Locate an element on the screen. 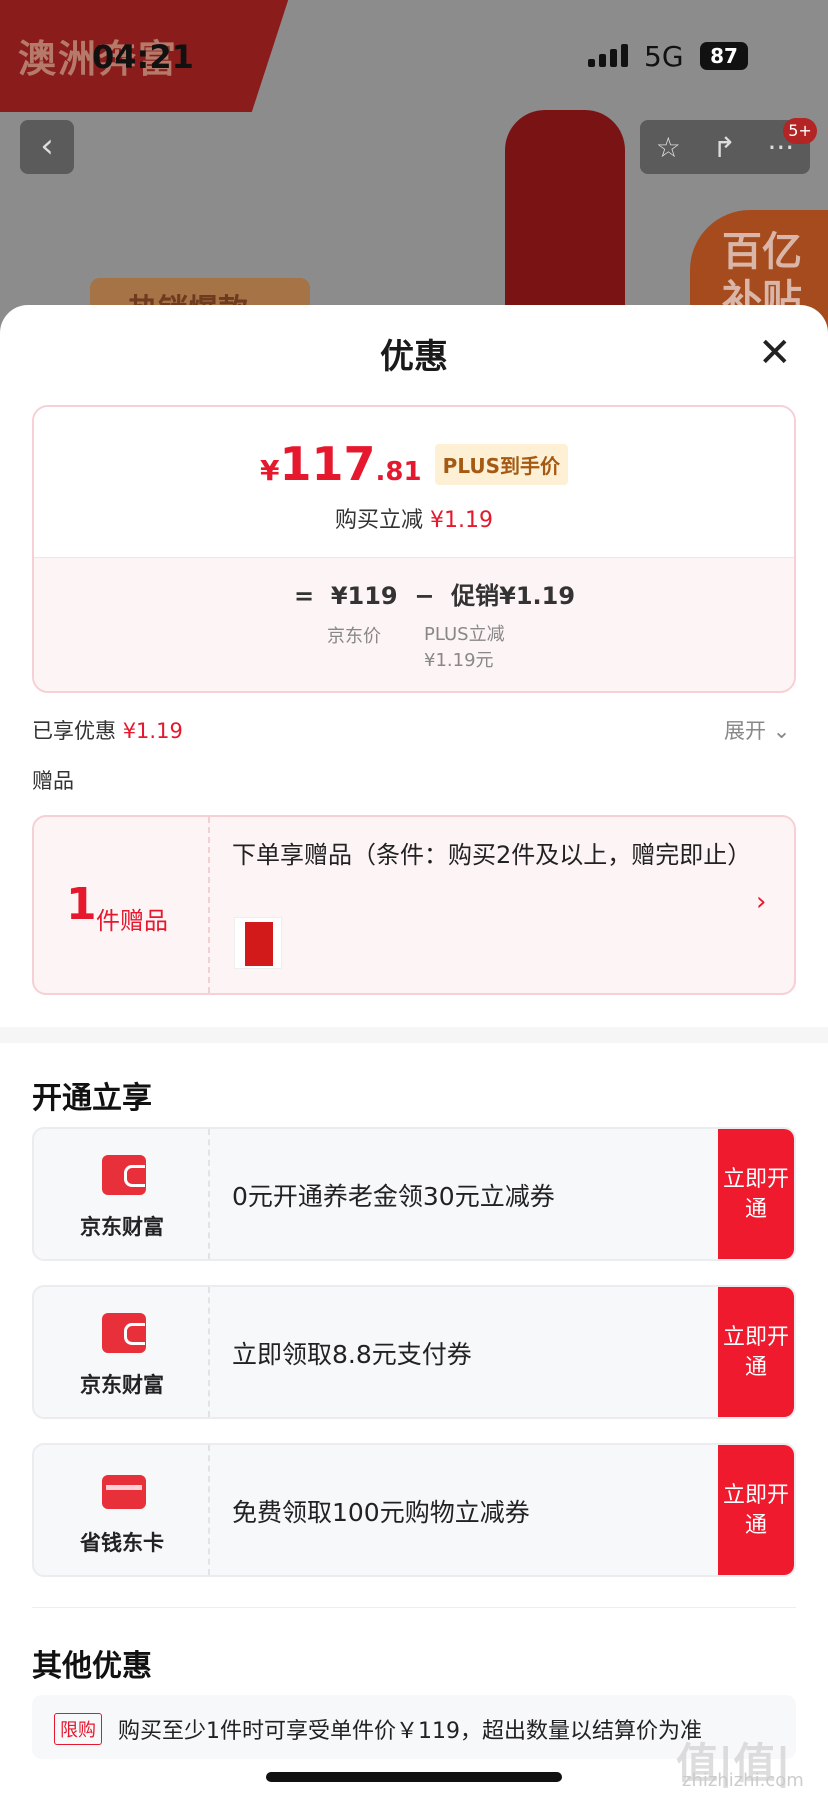 This screenshot has width=828, height=1795. offer-card: 省钱东卡 免费领取100元购物立减券 立即开通 is located at coordinates (414, 1510).